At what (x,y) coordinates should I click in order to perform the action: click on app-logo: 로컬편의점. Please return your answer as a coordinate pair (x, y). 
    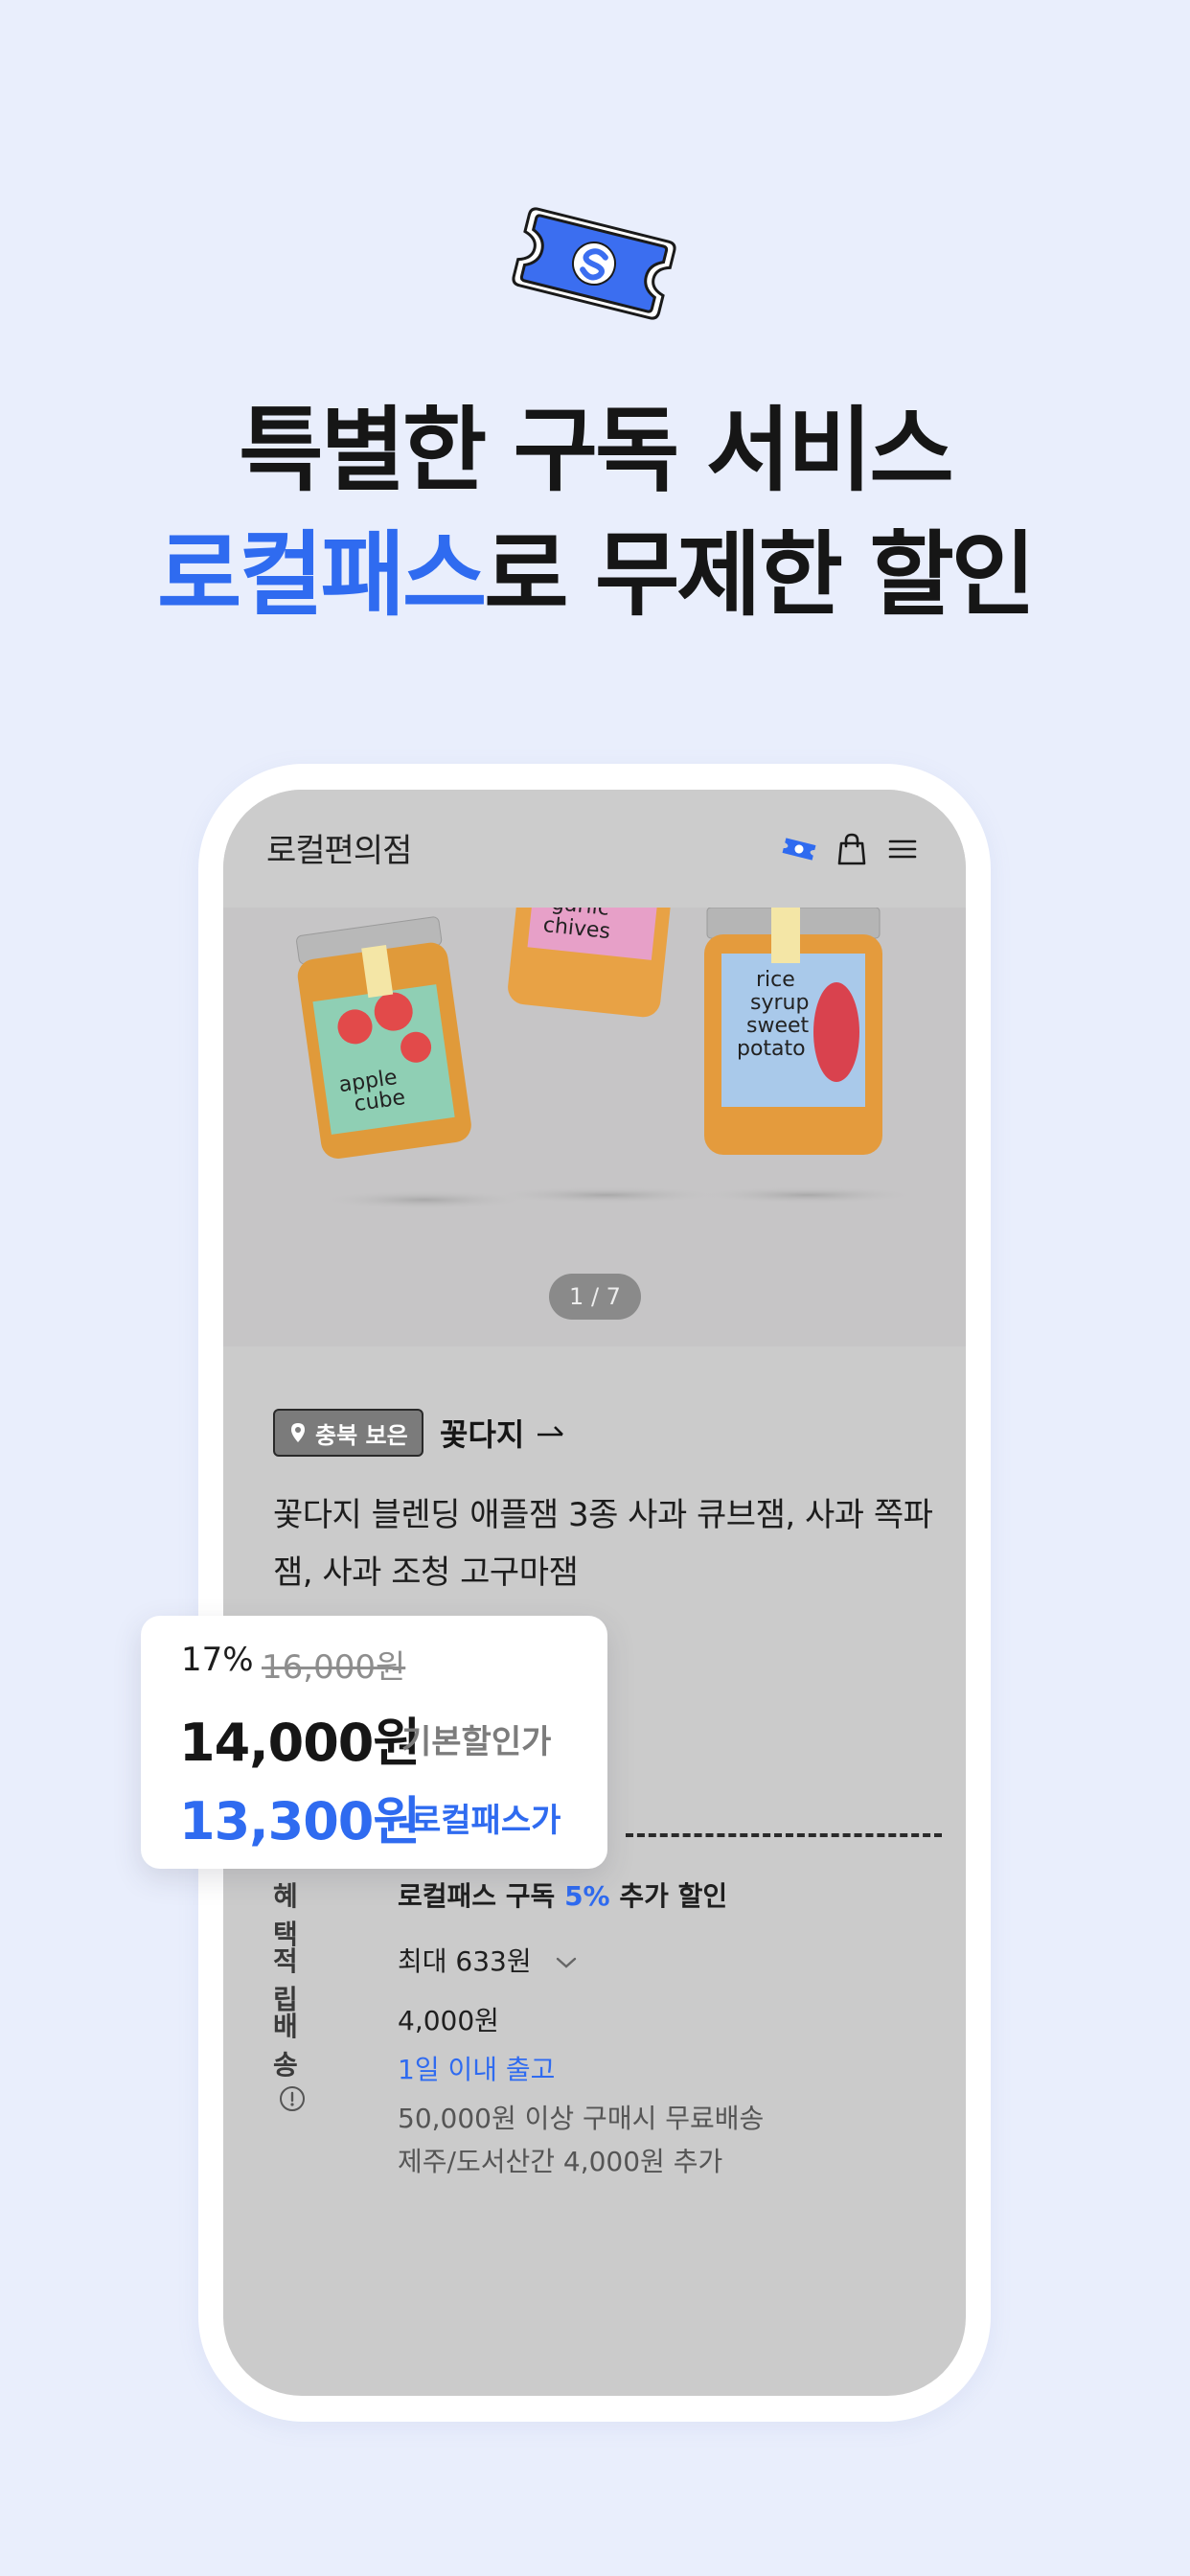
    Looking at the image, I should click on (339, 847).